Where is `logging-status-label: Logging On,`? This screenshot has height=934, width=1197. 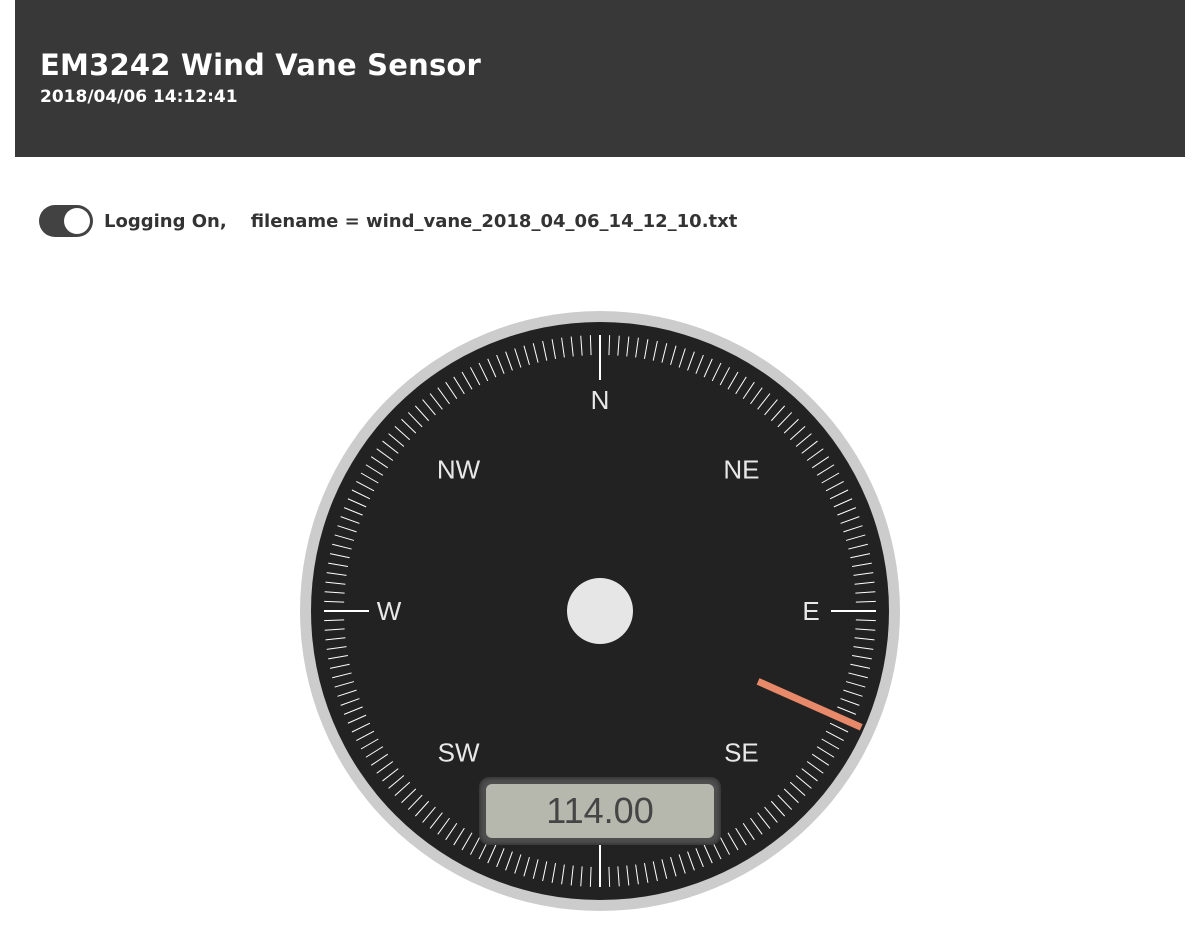 logging-status-label: Logging On, is located at coordinates (165, 221).